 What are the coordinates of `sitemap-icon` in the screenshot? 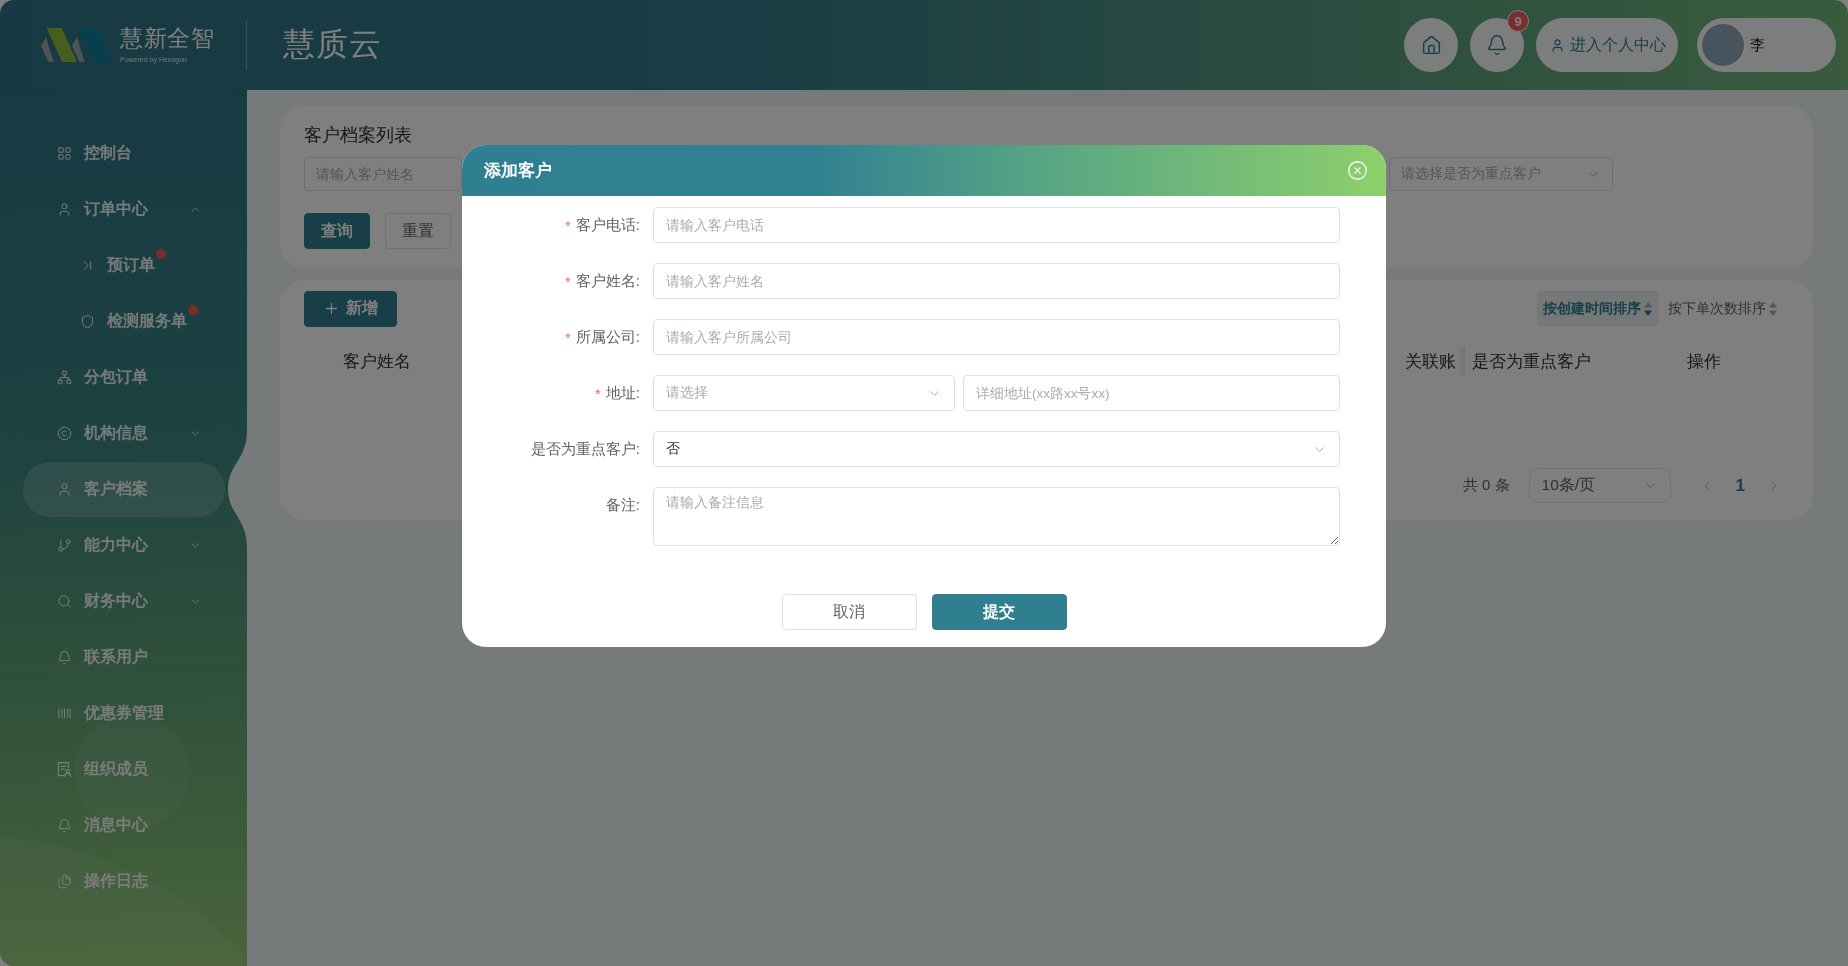 It's located at (64, 377).